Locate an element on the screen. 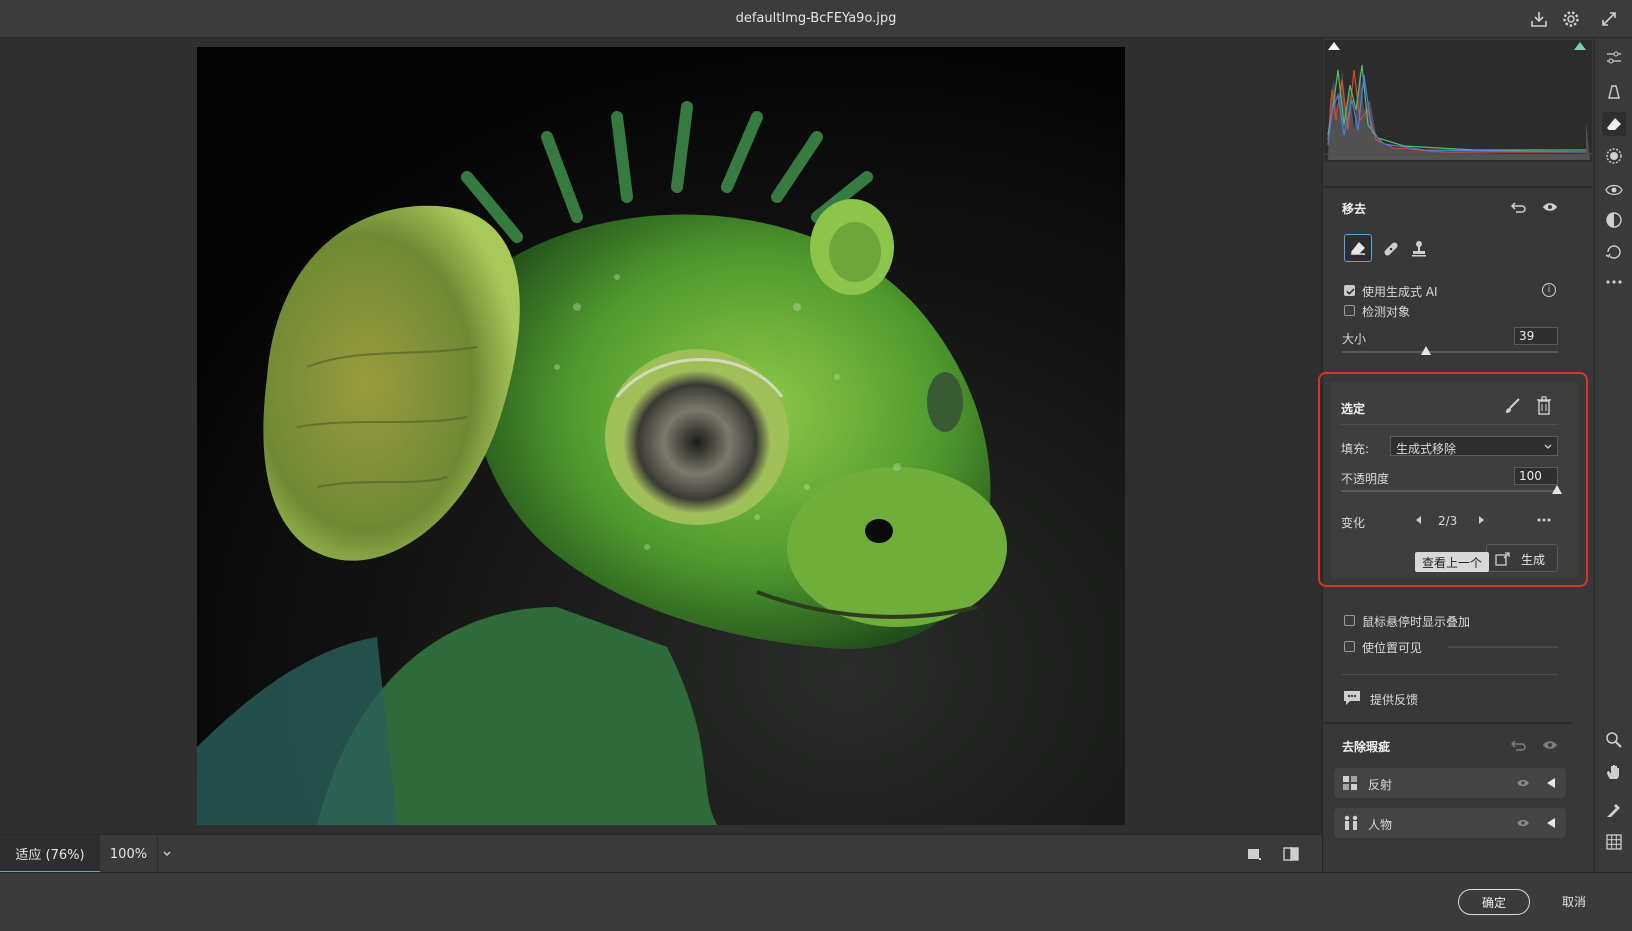 The width and height of the screenshot is (1632, 931). distraction-eye-icon is located at coordinates (1550, 745).